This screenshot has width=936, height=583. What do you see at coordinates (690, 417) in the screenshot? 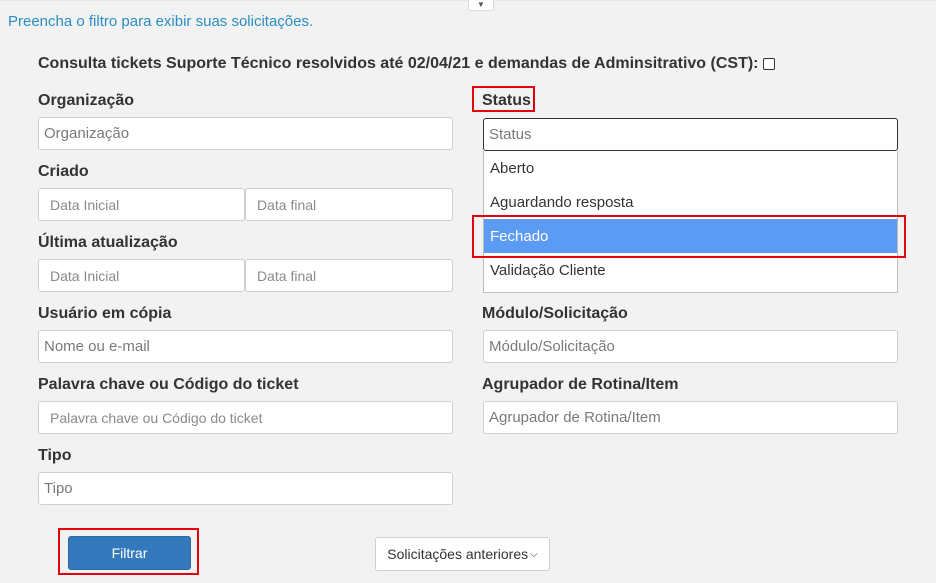
I see `agrupador-input: Agrupador de Rotina/Item` at bounding box center [690, 417].